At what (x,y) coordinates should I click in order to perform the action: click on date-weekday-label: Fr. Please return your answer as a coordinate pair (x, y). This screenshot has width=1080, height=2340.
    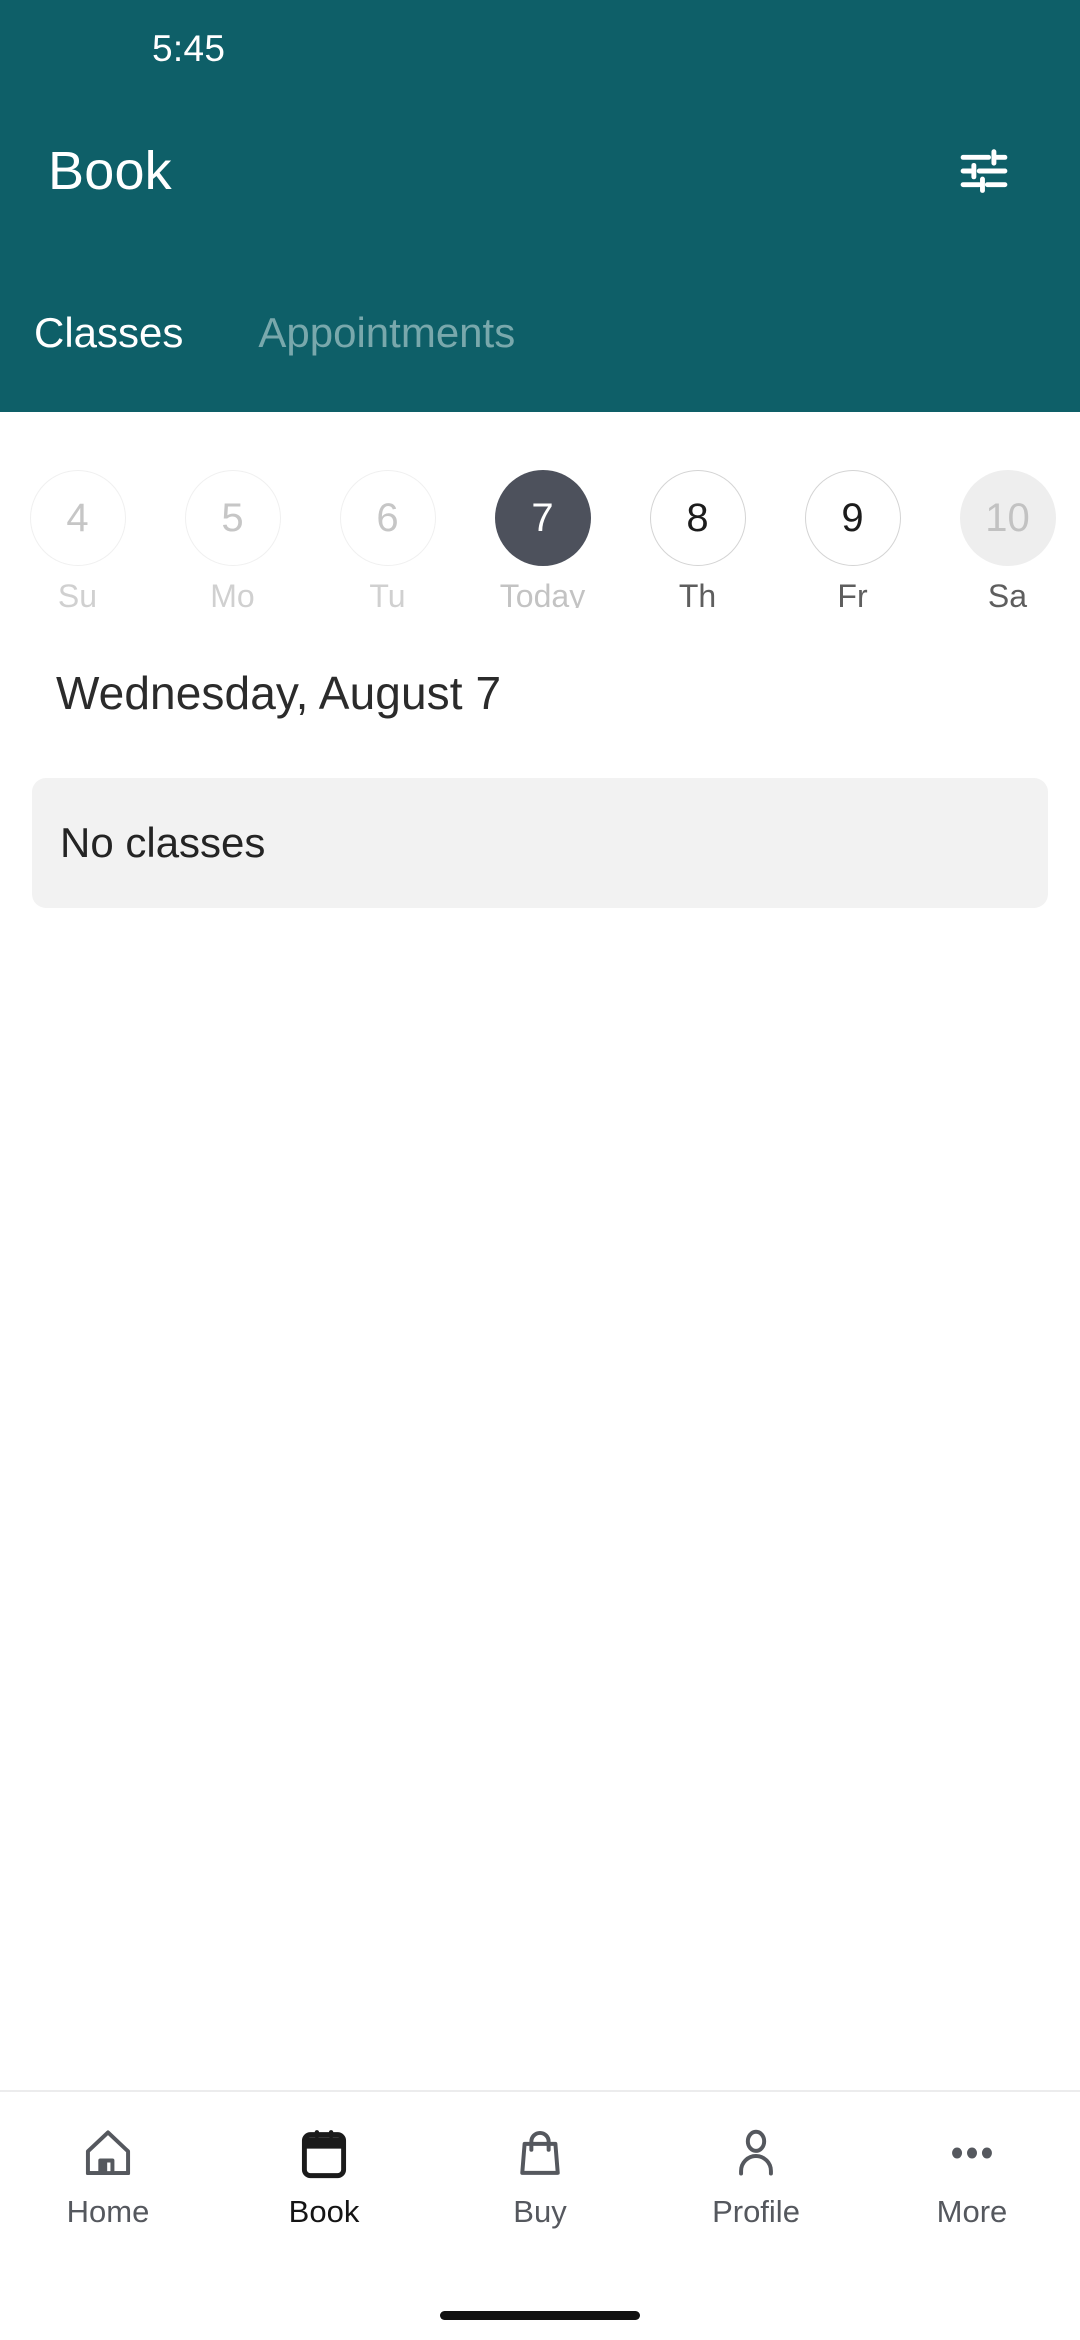
    Looking at the image, I should click on (852, 593).